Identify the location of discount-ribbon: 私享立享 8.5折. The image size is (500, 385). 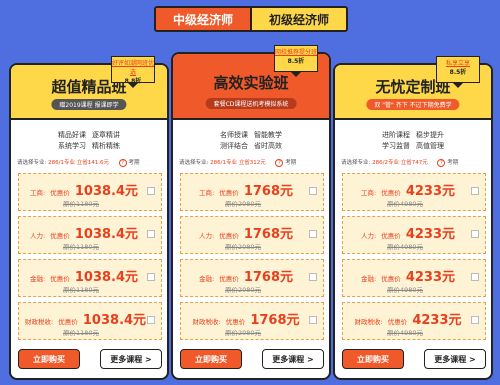
(458, 69).